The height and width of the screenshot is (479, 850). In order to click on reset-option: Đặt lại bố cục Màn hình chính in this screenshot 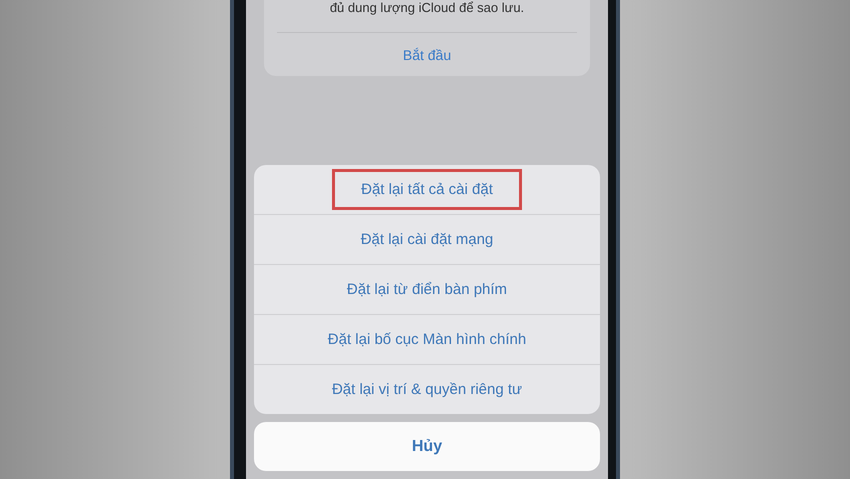, I will do `click(427, 339)`.